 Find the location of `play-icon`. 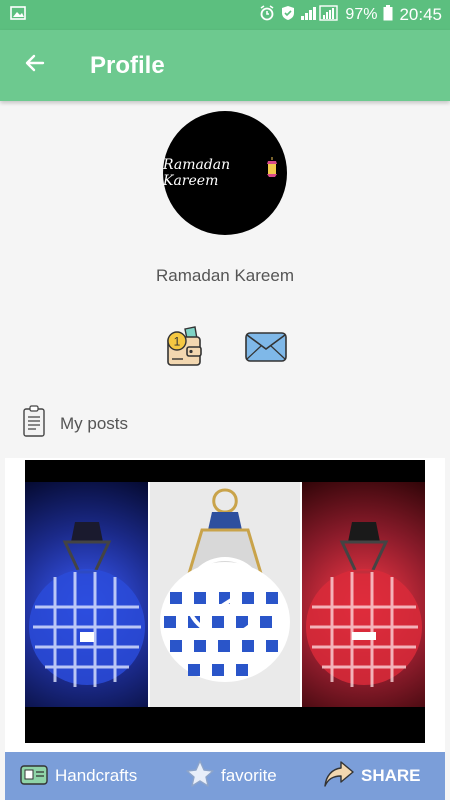

play-icon is located at coordinates (225, 597).